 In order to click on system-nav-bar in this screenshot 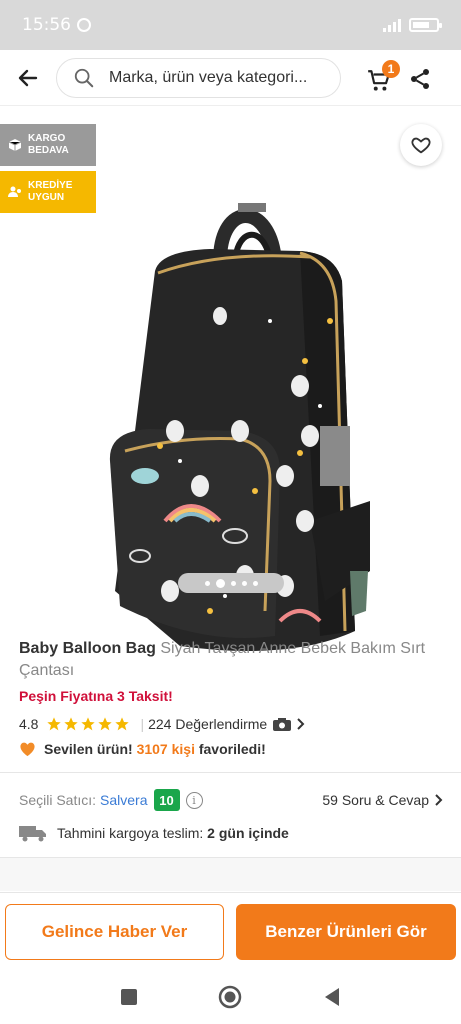, I will do `click(230, 997)`.